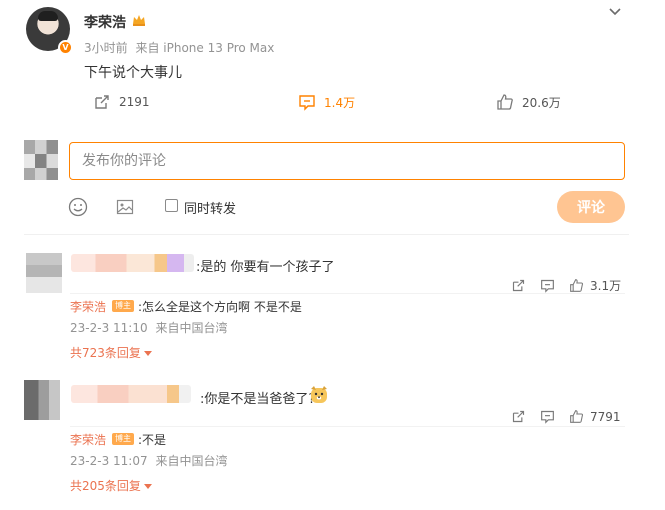  I want to click on reply-meta: 23-2-3 11:07 来自中国台湾, so click(347, 461).